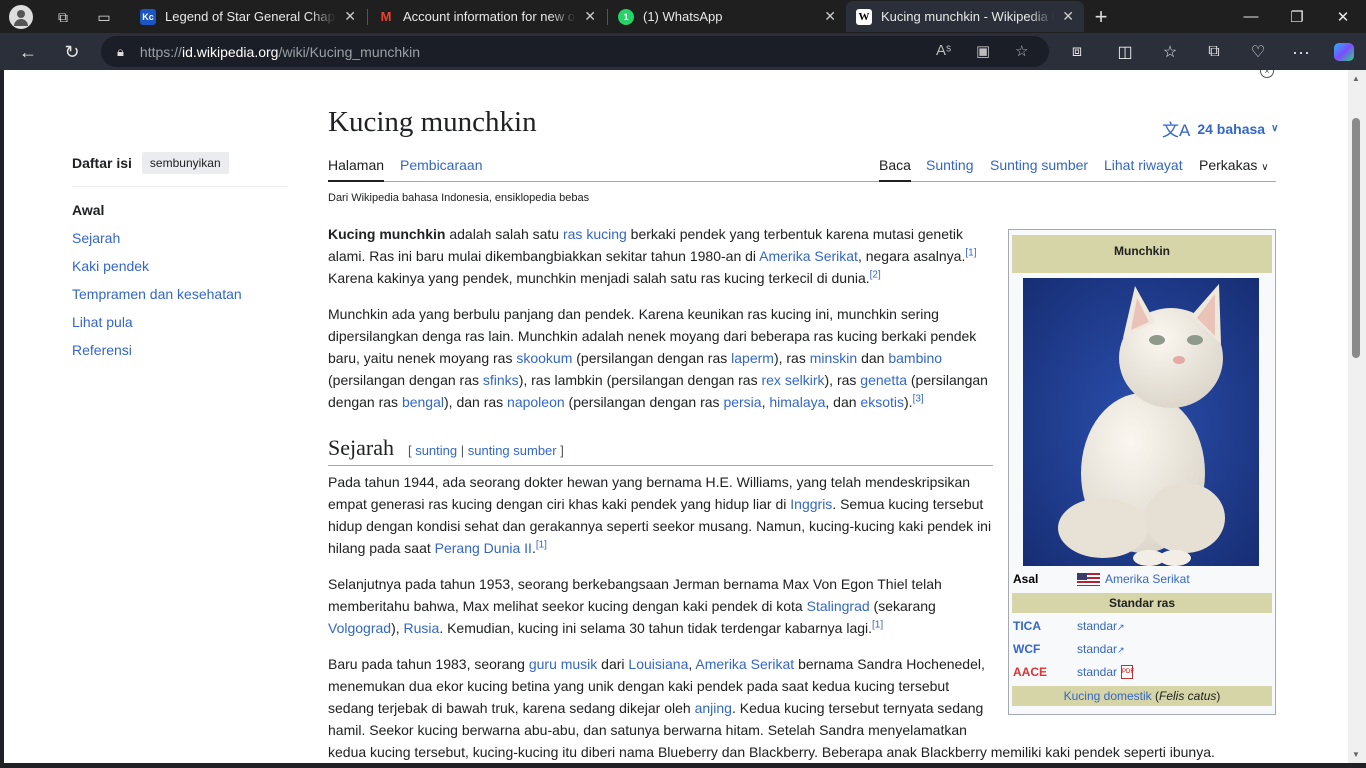  Describe the element at coordinates (838, 606) in the screenshot. I see `link: Stalingrad` at that location.